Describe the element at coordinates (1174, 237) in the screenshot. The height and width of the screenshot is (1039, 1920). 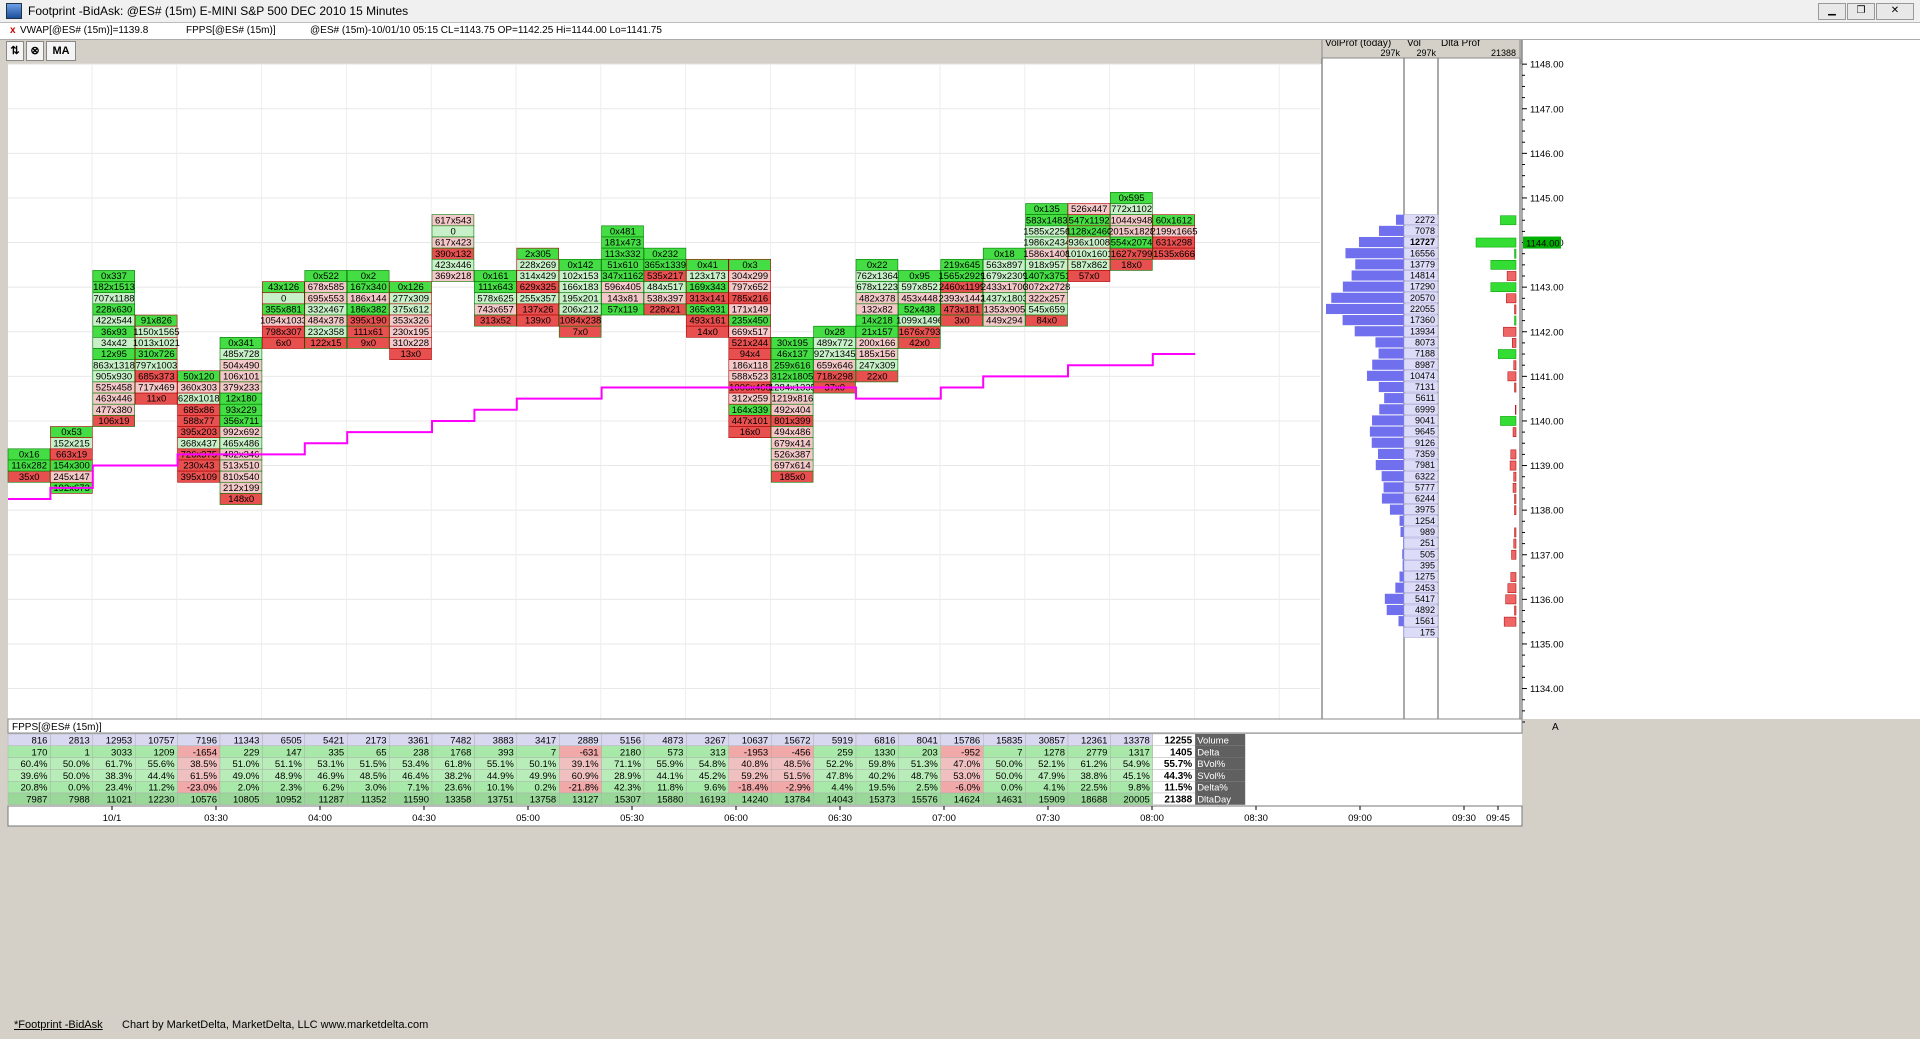
I see `footprint-bar: 60x16122199x1665631x2981535x666` at that location.